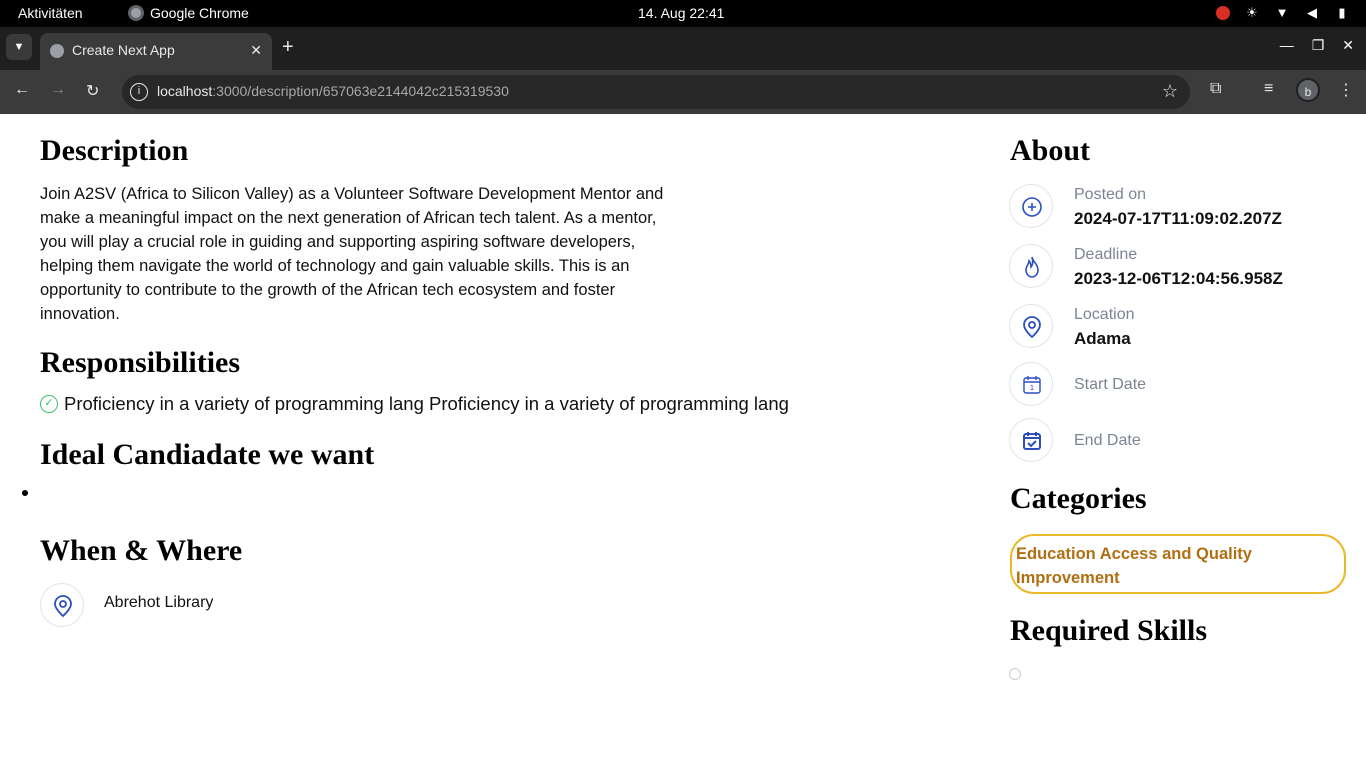 The width and height of the screenshot is (1366, 768). I want to click on end-date-label: End Date, so click(1107, 440).